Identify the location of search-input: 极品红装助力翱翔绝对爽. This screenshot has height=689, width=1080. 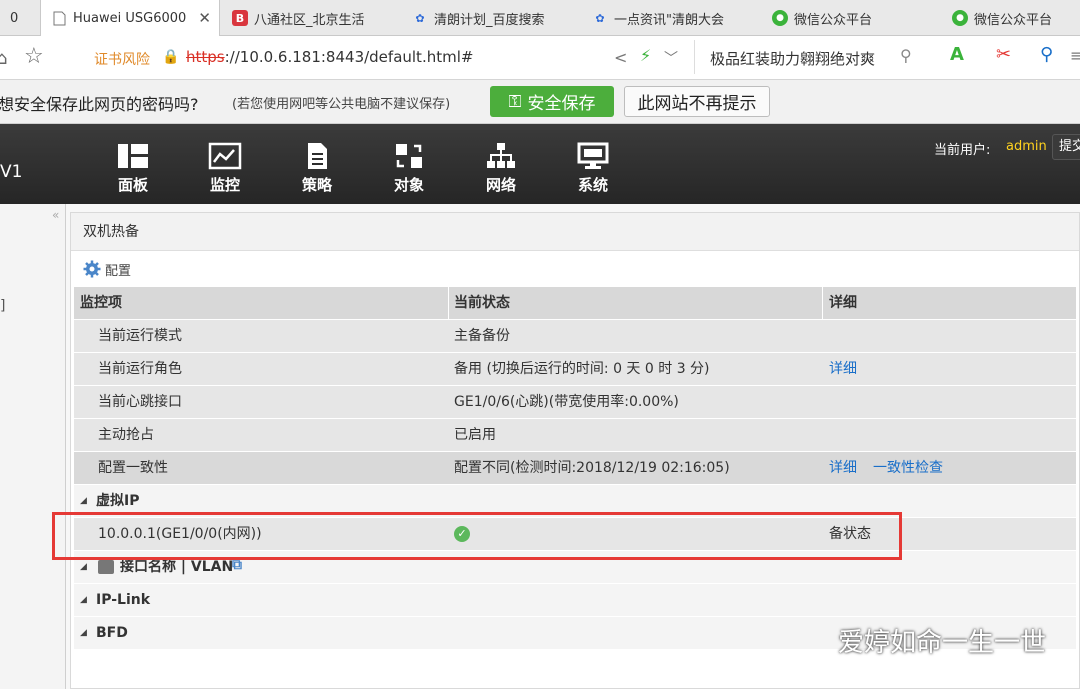
(792, 58).